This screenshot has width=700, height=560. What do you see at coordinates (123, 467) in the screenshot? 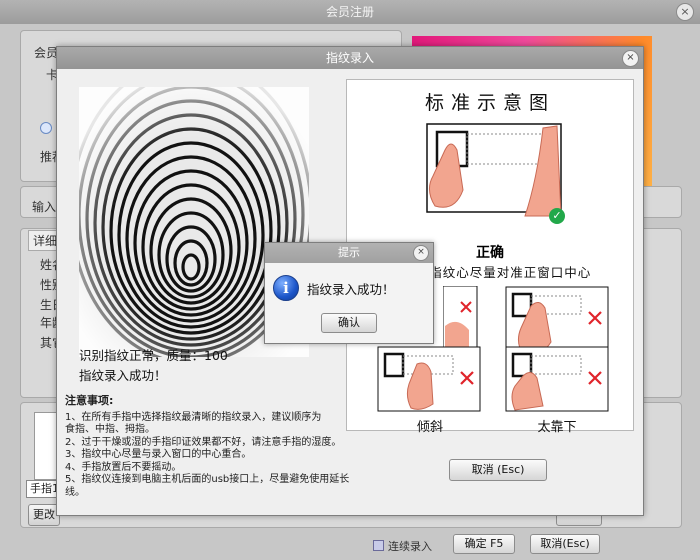
I see `note-line: 4、手指放置后不要摇动。` at bounding box center [123, 467].